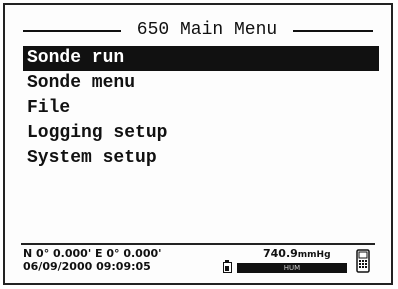 The image size is (398, 289). What do you see at coordinates (207, 30) in the screenshot?
I see `page-title: 650 Main Menu` at bounding box center [207, 30].